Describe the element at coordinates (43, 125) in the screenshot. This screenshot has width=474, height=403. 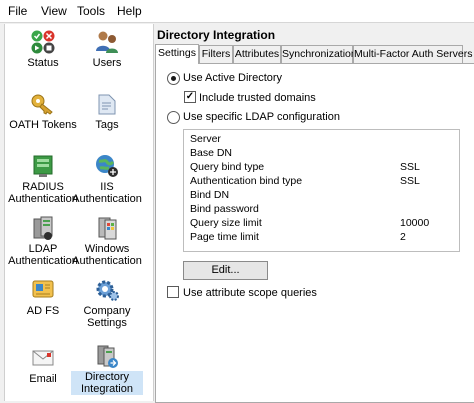
I see `sidebar-item-label: OATH Tokens` at that location.